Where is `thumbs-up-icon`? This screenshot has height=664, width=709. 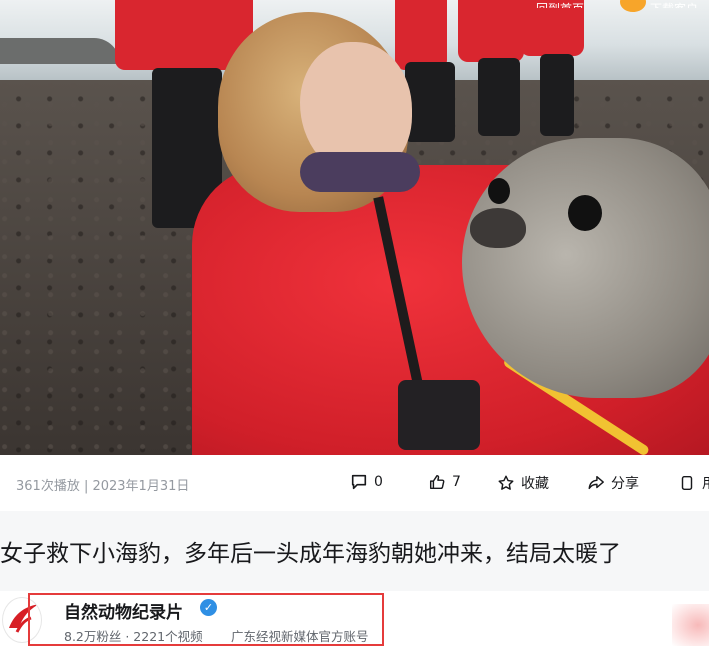
thumbs-up-icon is located at coordinates (437, 482).